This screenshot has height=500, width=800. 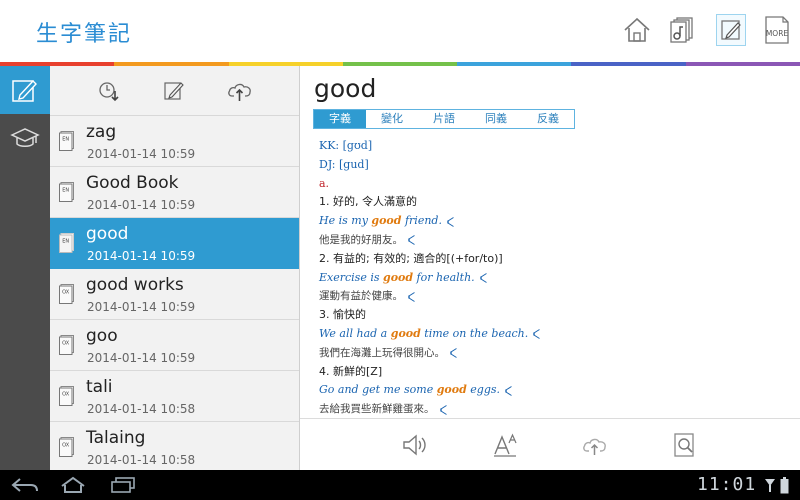 I want to click on music-cards-button, so click(x=682, y=30).